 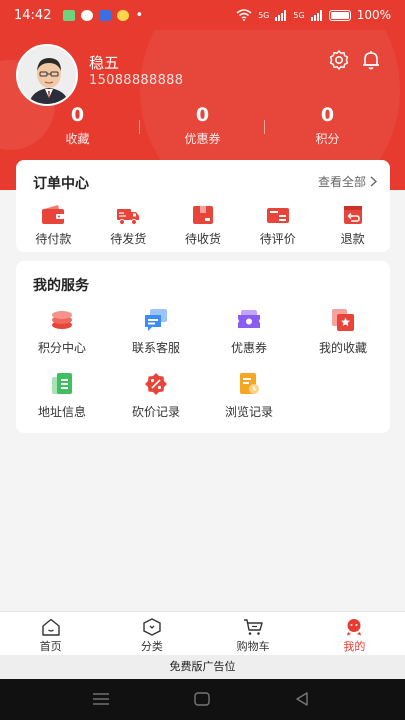 What do you see at coordinates (53, 225) in the screenshot?
I see `order-pending-payment: 待付款` at bounding box center [53, 225].